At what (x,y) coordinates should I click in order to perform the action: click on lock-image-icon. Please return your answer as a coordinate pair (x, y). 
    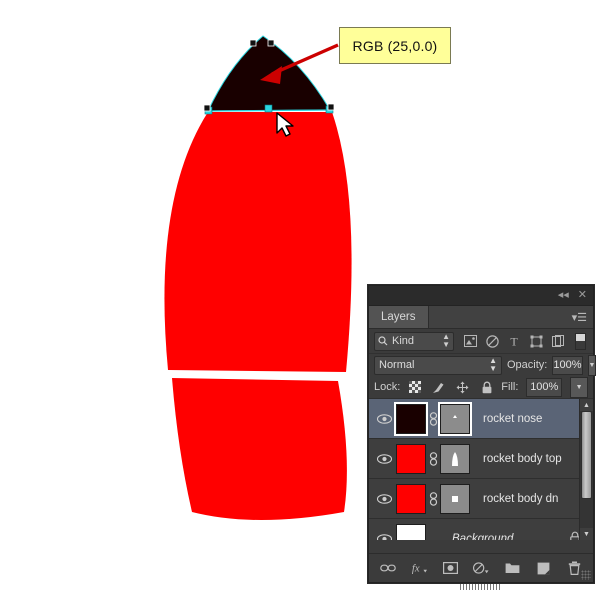
    Looking at the image, I should click on (438, 387).